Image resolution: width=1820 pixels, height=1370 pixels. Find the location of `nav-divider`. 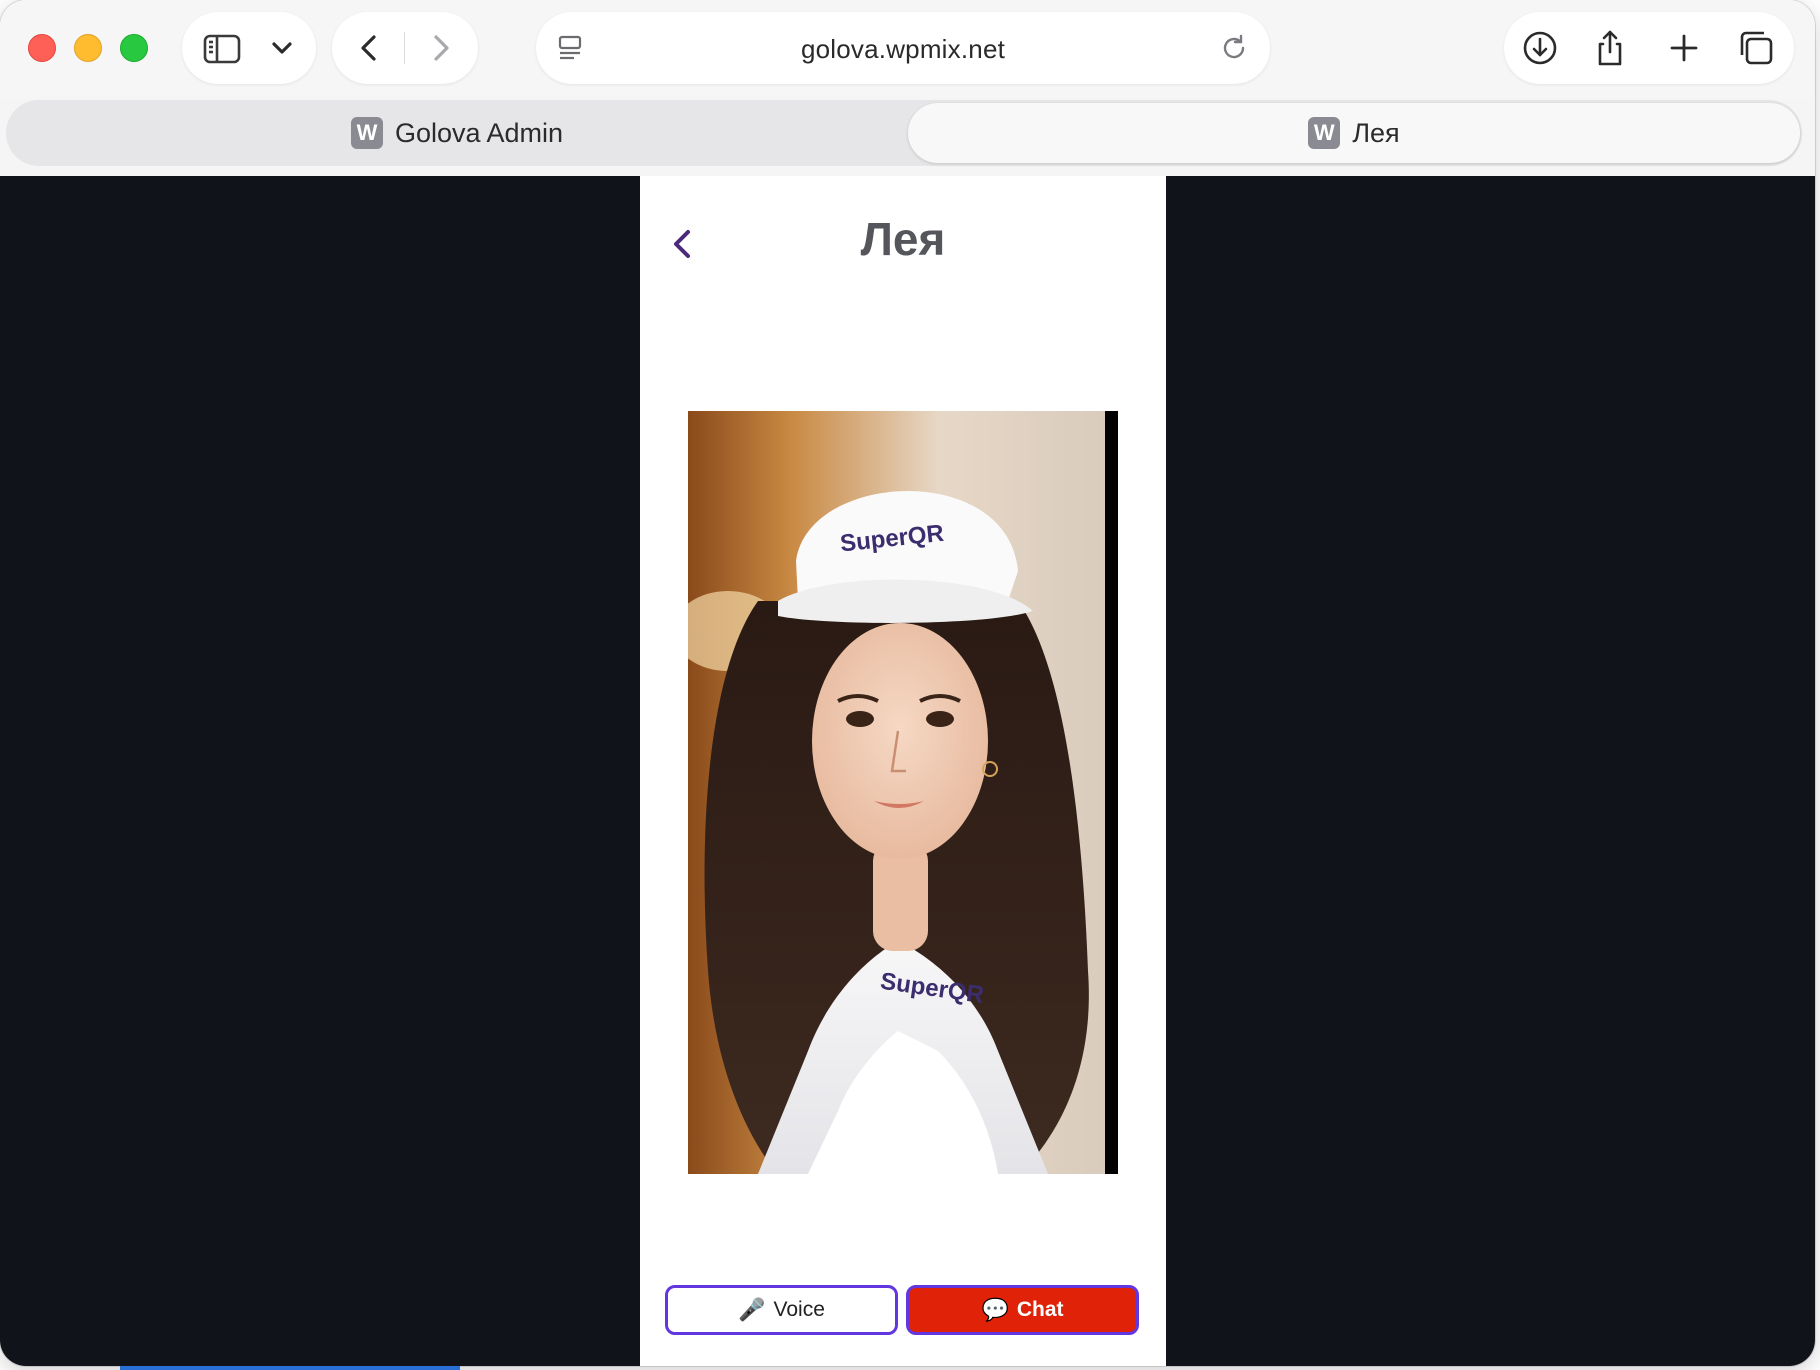

nav-divider is located at coordinates (404, 48).